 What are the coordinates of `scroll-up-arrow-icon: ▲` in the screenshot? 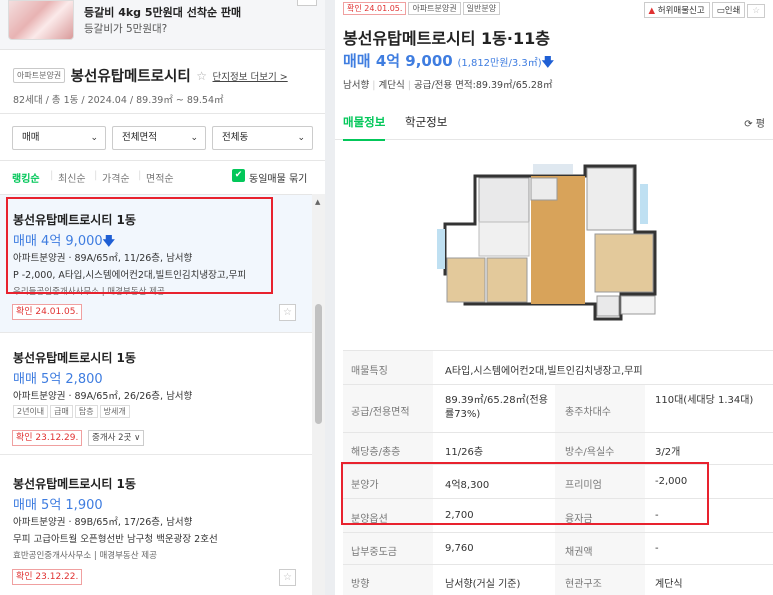 It's located at (317, 202).